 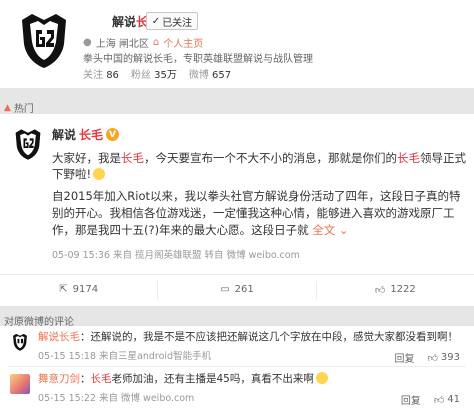 What do you see at coordinates (321, 378) in the screenshot?
I see `laugh-emoji-icon` at bounding box center [321, 378].